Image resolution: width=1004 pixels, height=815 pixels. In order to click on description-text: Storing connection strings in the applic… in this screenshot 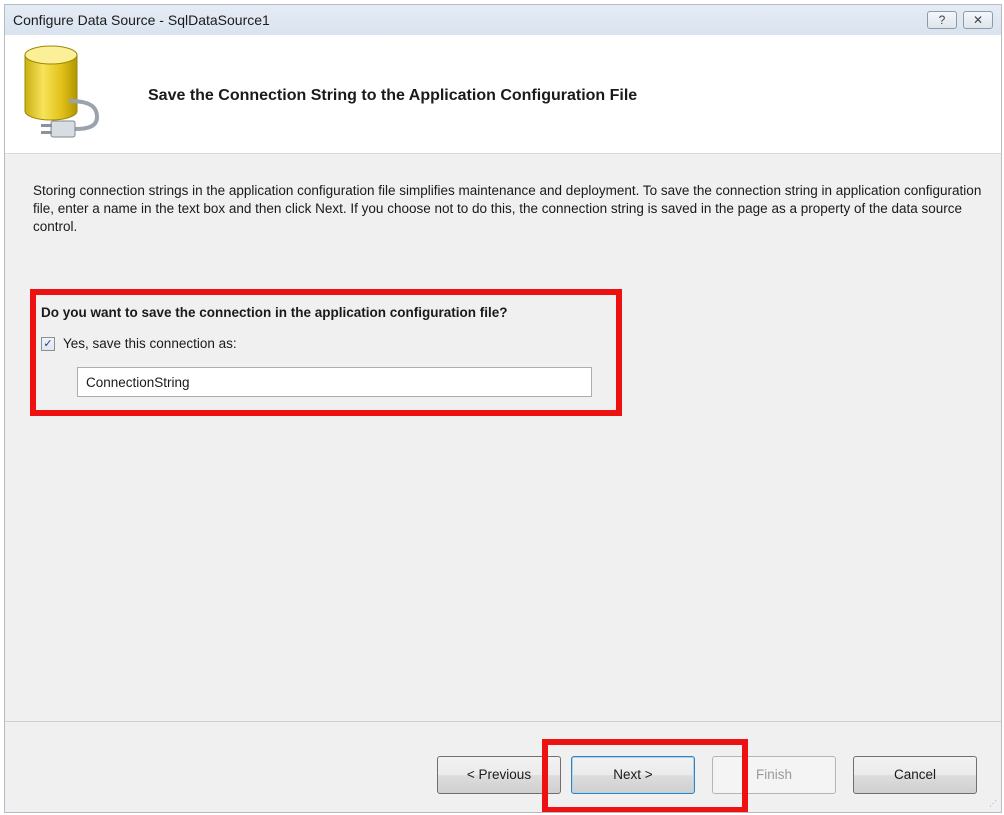, I will do `click(507, 208)`.